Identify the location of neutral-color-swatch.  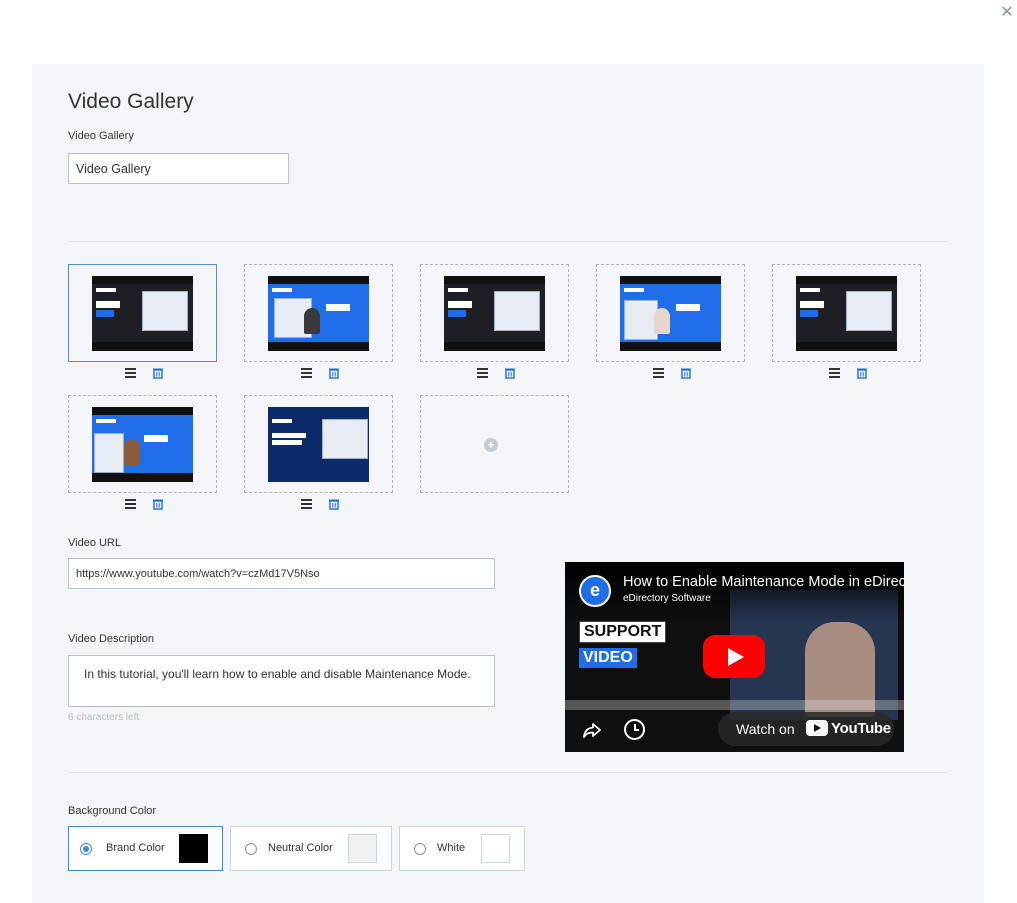
(362, 848).